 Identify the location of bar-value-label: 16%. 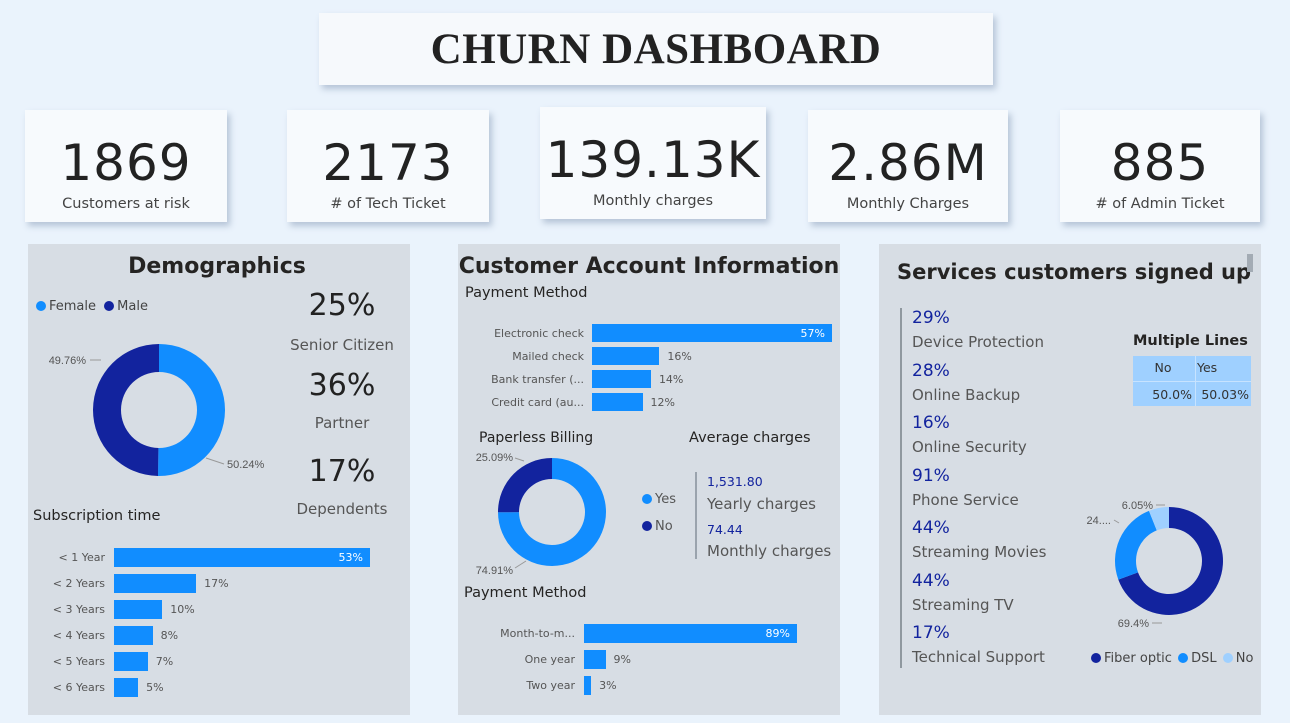
(679, 356).